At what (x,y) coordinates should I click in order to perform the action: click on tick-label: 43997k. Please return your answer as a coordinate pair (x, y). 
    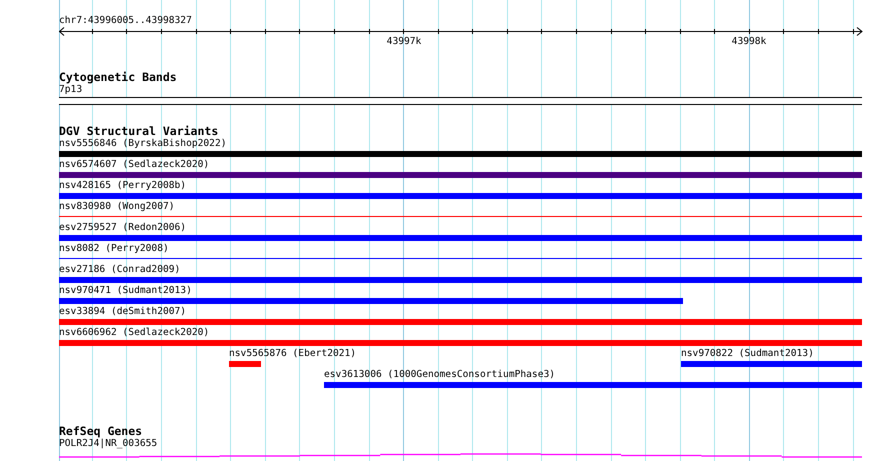
    Looking at the image, I should click on (404, 42).